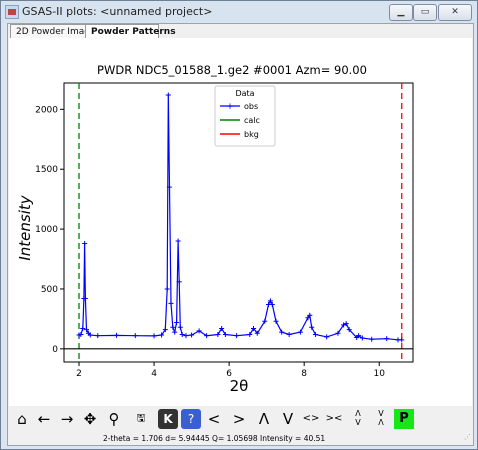  What do you see at coordinates (381, 419) in the screenshot?
I see `shrink-y-button: V Λ` at bounding box center [381, 419].